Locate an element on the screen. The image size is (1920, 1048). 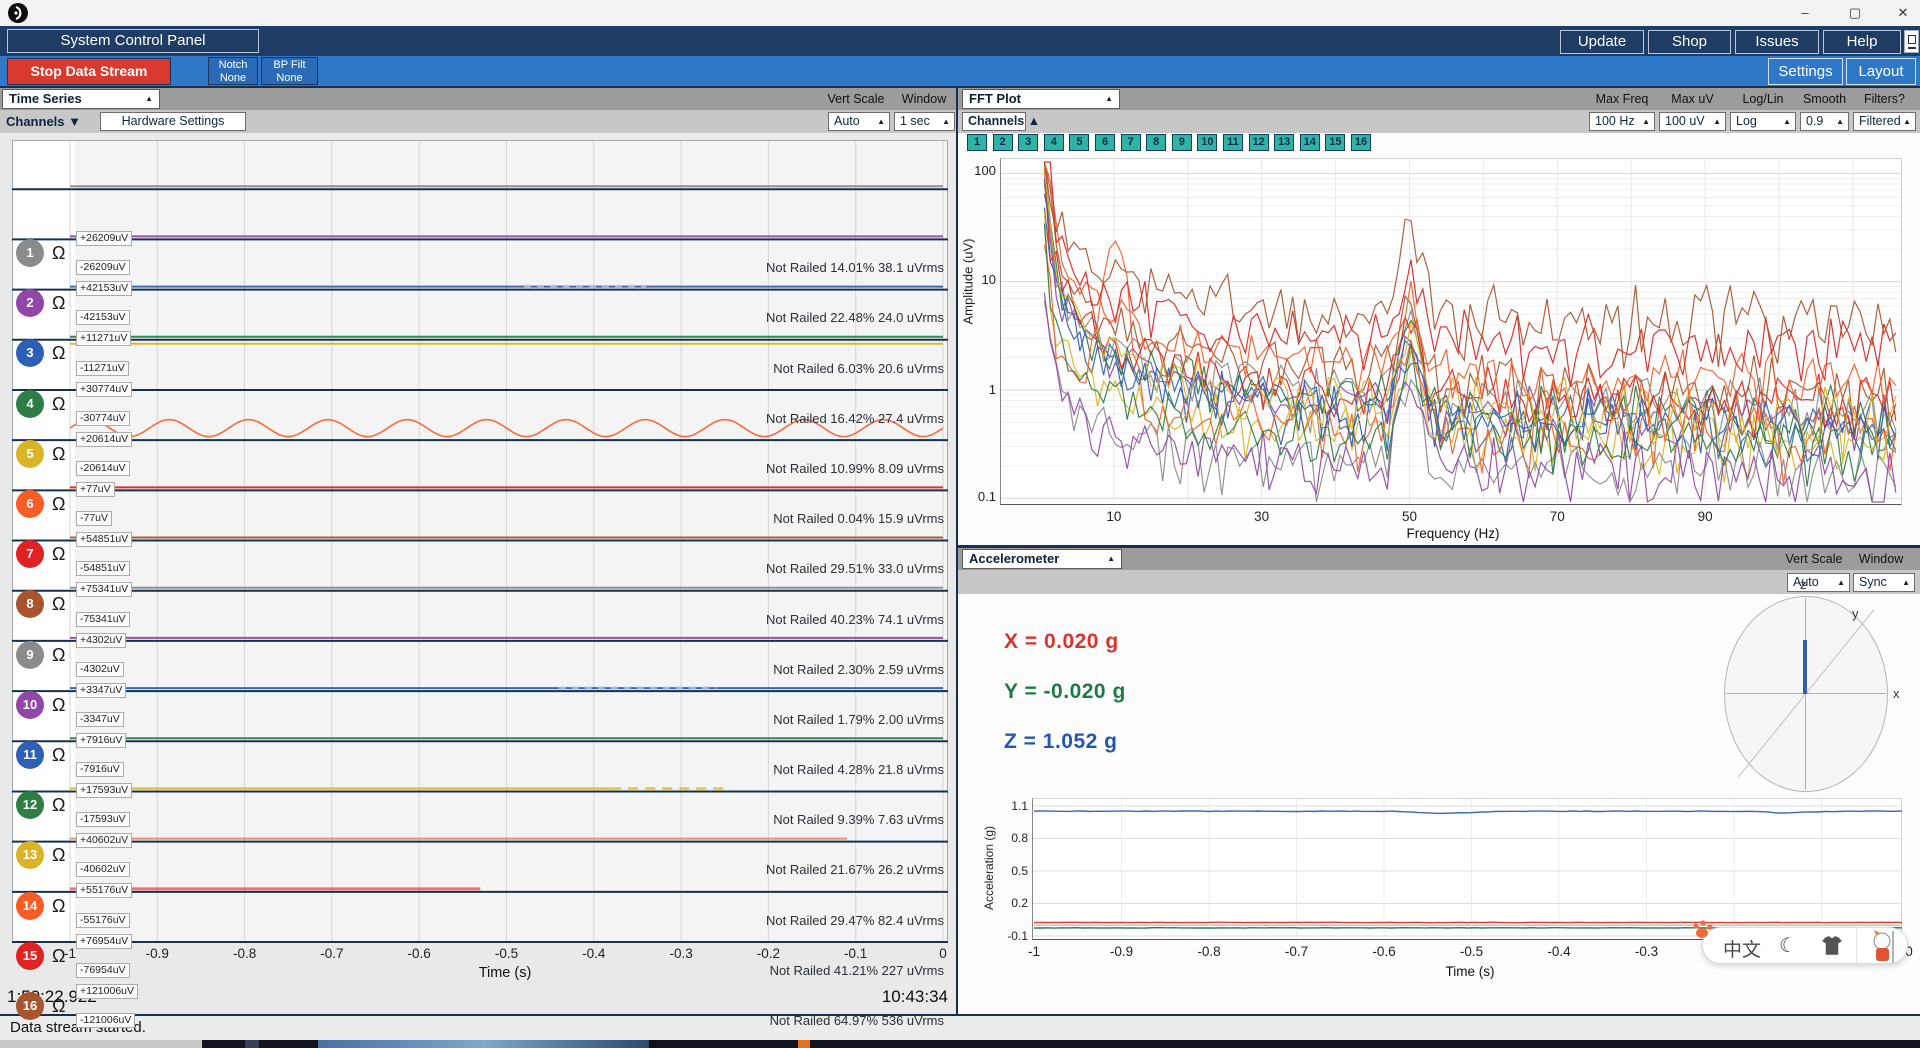
fft-channel-button-11: 11 is located at coordinates (1233, 142).